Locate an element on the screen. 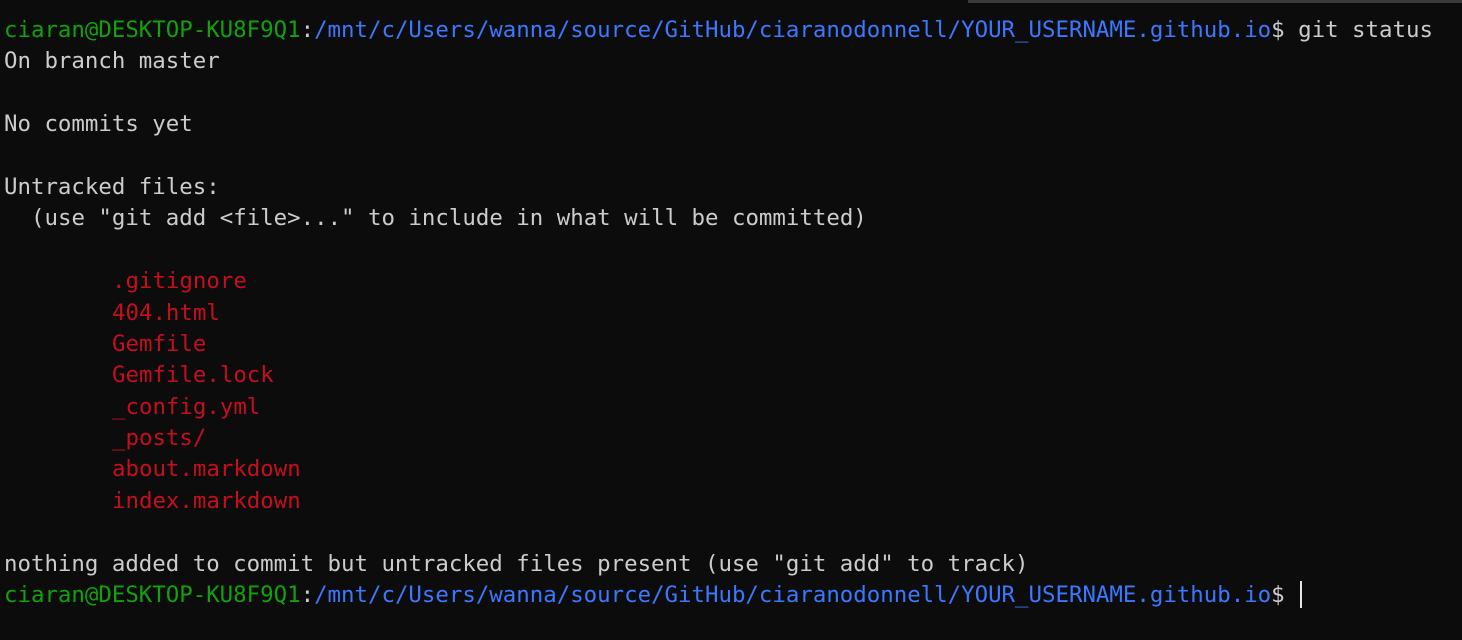 This screenshot has width=1462, height=640. untracked-file: _posts/ is located at coordinates (159, 438).